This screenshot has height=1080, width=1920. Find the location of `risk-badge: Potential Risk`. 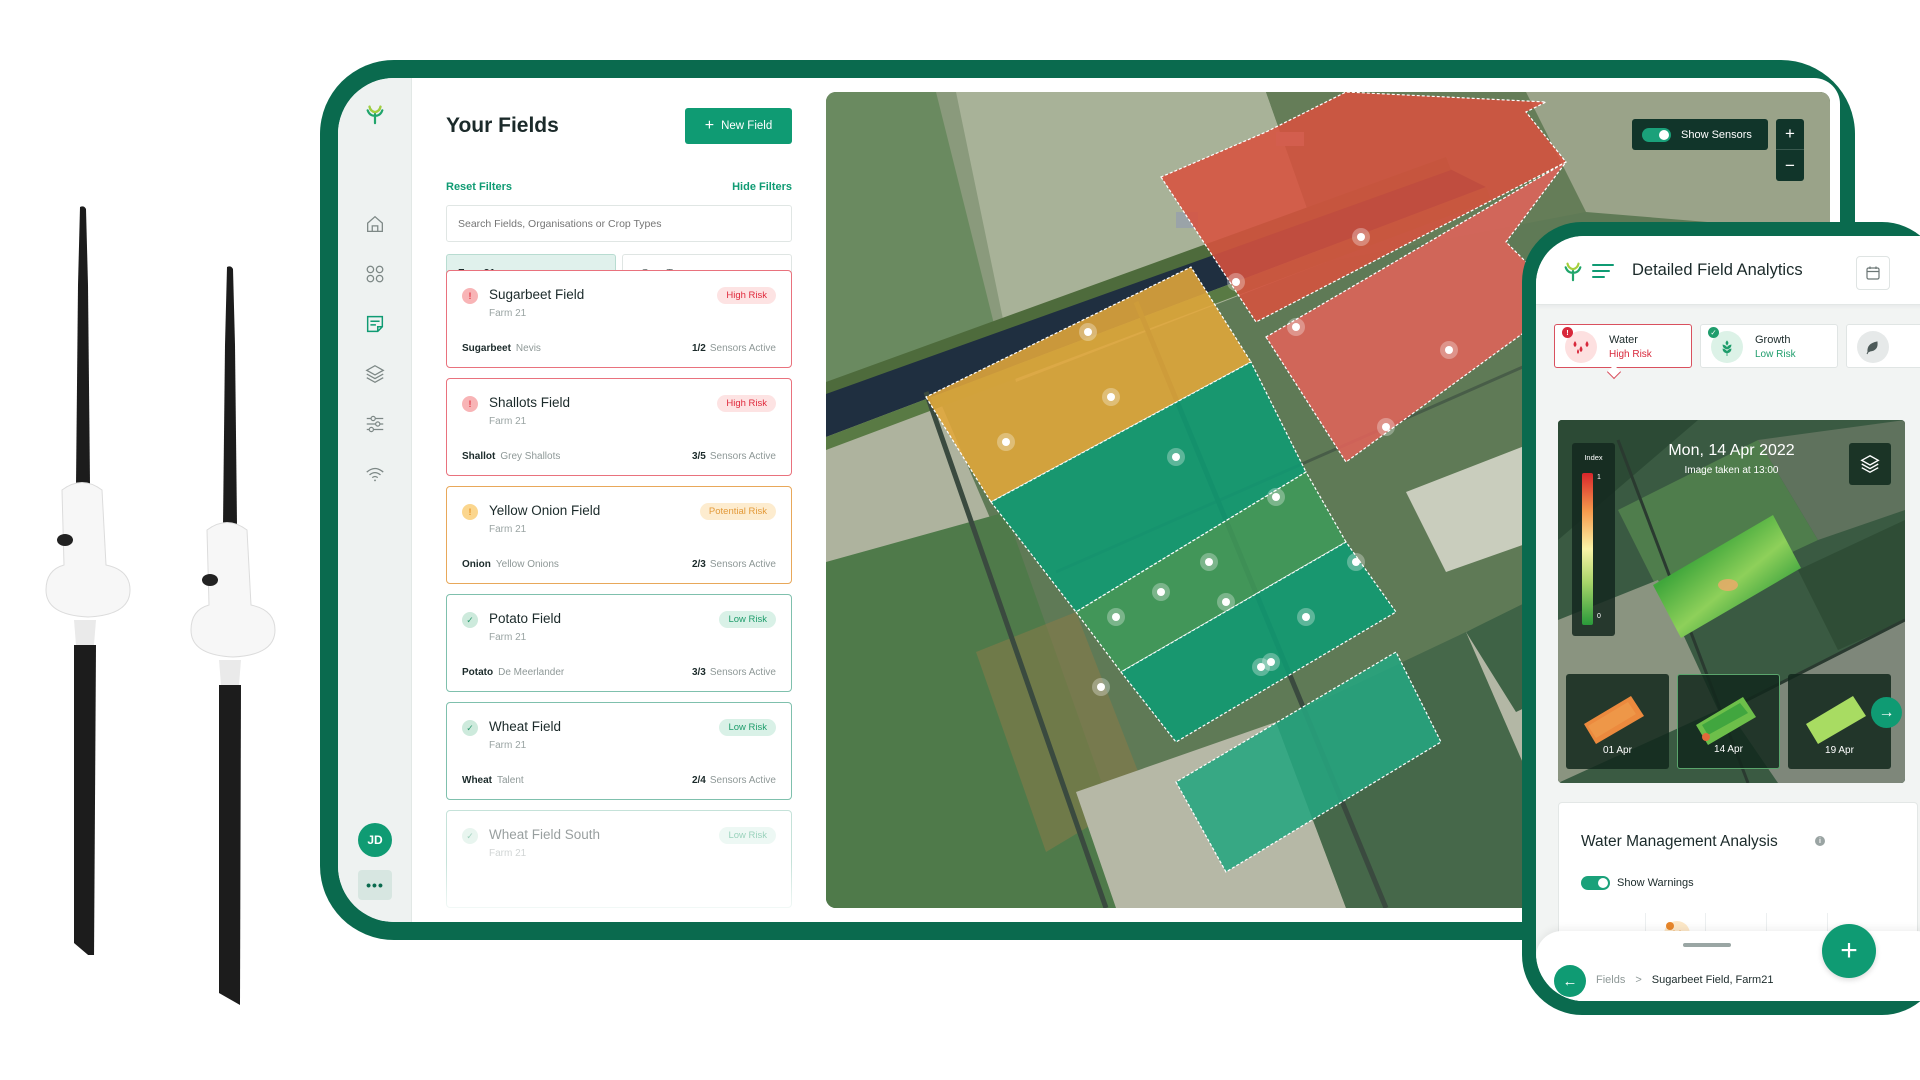

risk-badge: Potential Risk is located at coordinates (737, 511).